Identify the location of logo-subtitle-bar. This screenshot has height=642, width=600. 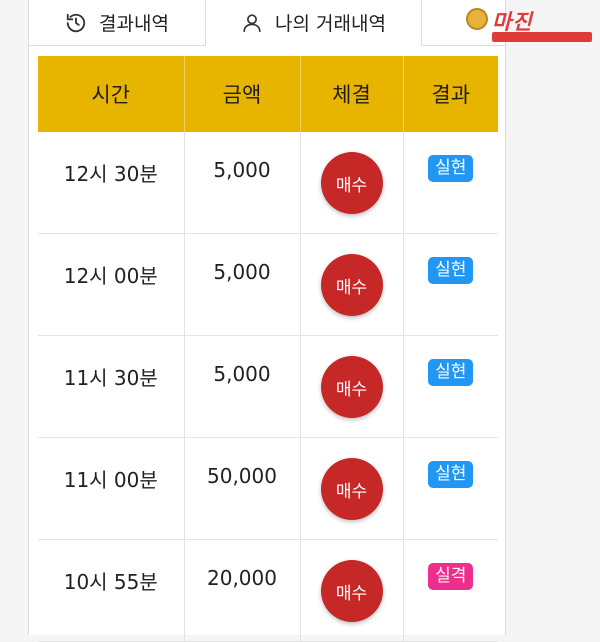
(542, 37).